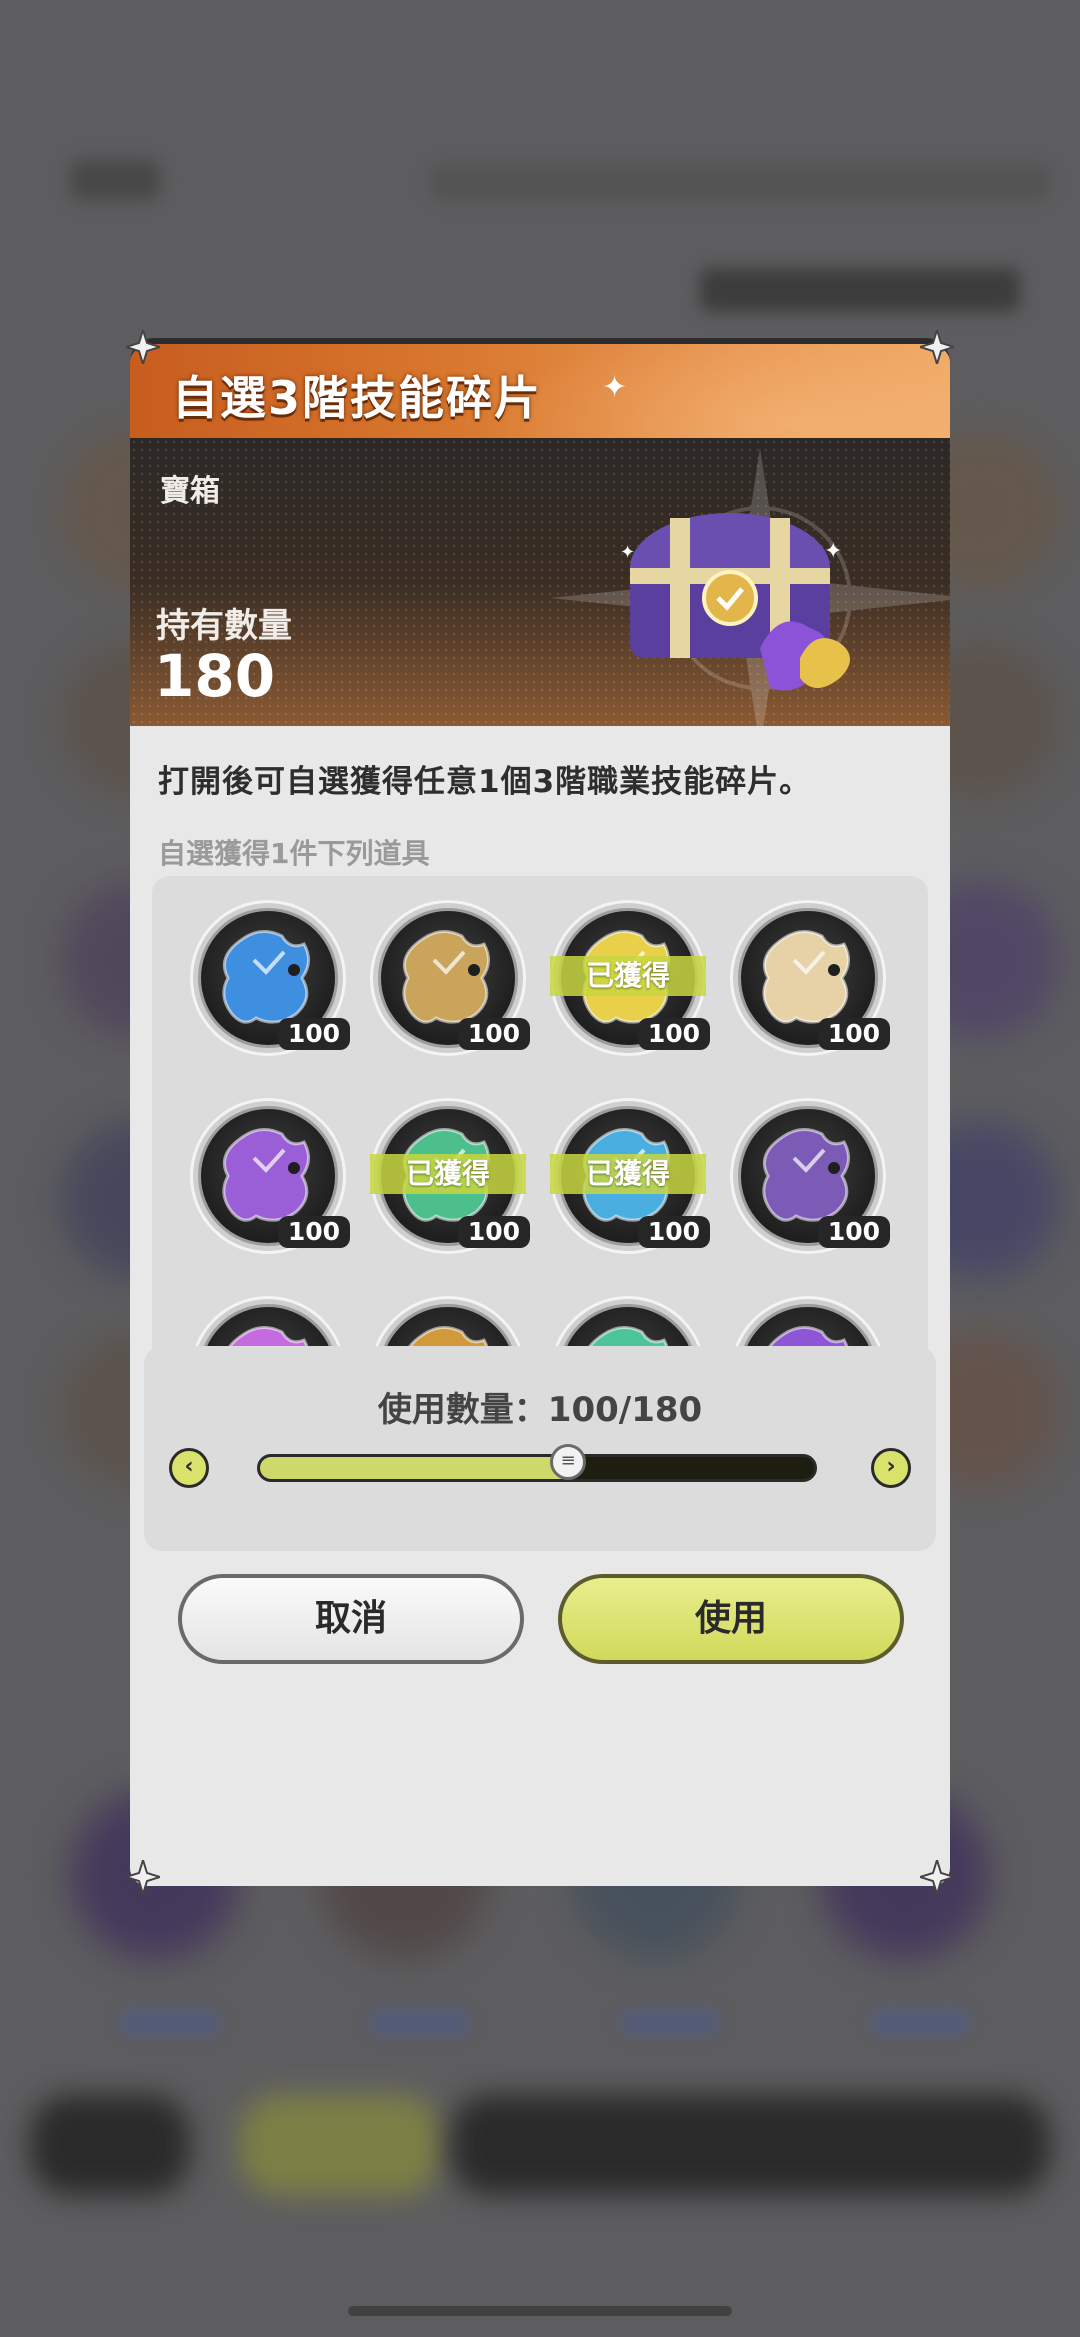 The height and width of the screenshot is (2337, 1080). Describe the element at coordinates (446, 977) in the screenshot. I see `gold-star-fragment-icon` at that location.